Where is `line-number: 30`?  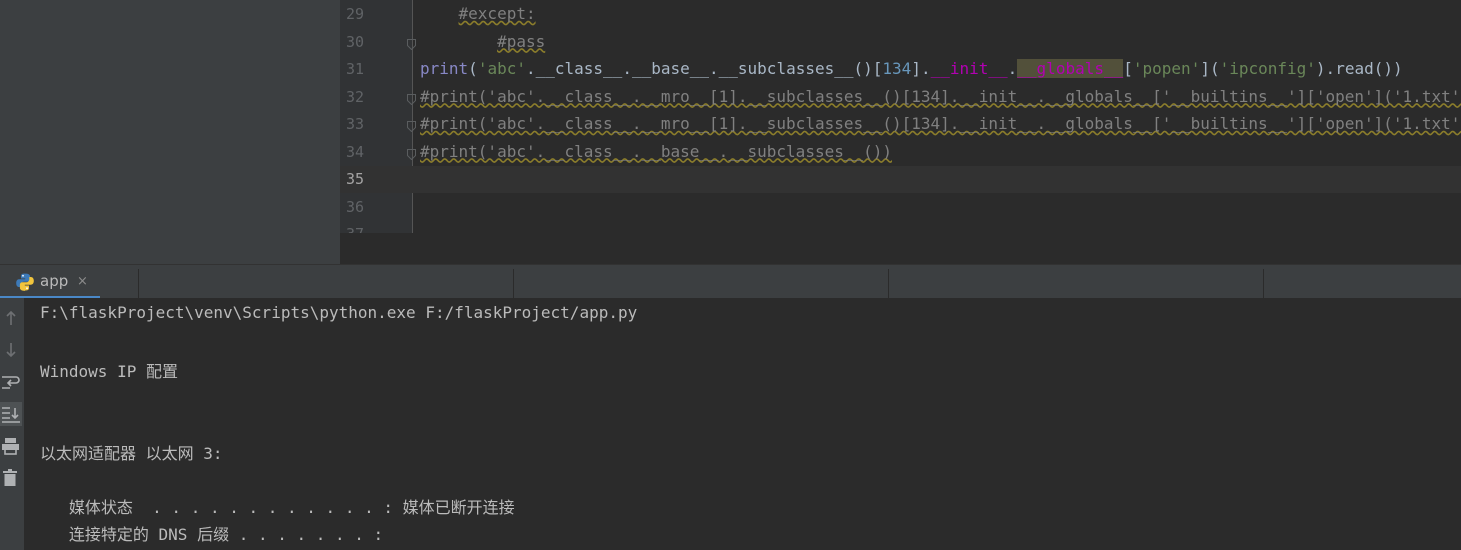 line-number: 30 is located at coordinates (352, 42).